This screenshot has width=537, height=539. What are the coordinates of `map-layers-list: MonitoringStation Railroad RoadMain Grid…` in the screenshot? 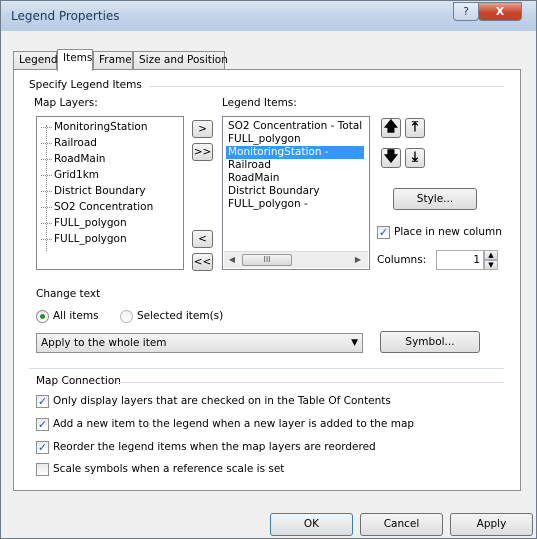 It's located at (110, 193).